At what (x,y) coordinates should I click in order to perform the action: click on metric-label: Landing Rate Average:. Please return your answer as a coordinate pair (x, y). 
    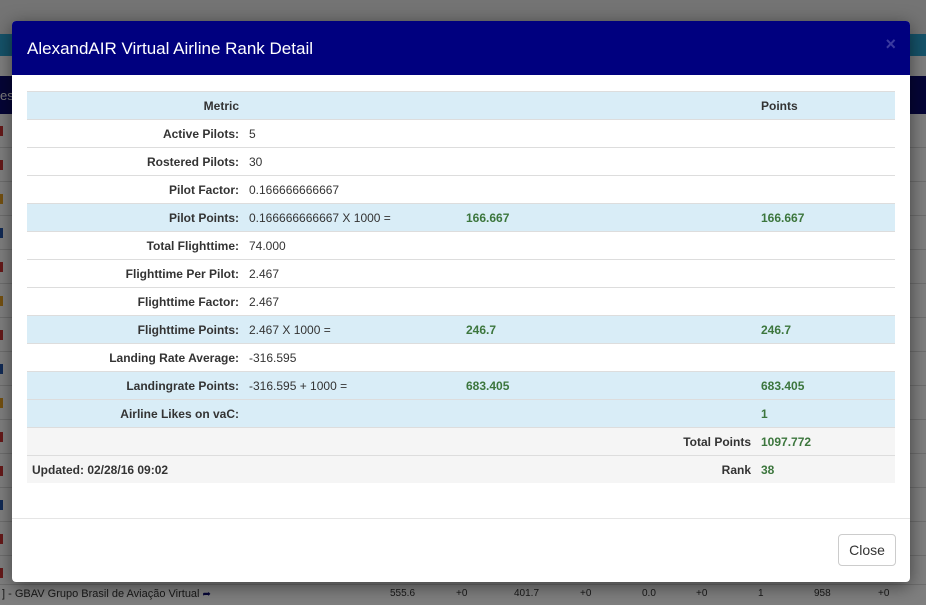
    Looking at the image, I should click on (135, 357).